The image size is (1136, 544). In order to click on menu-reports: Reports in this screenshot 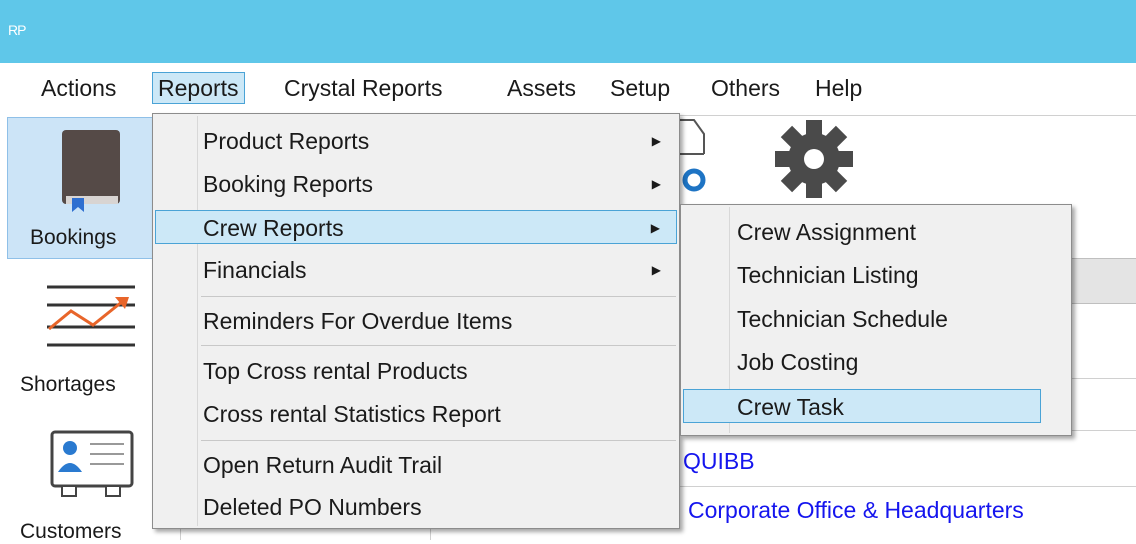, I will do `click(198, 88)`.